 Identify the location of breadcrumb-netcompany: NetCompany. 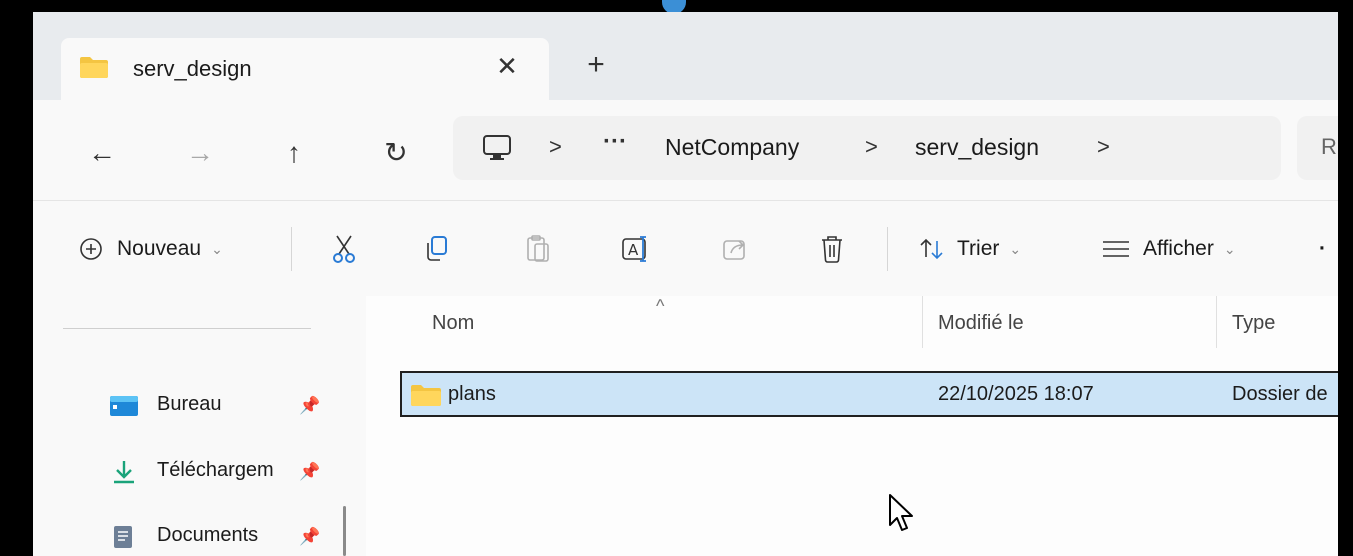
(732, 147).